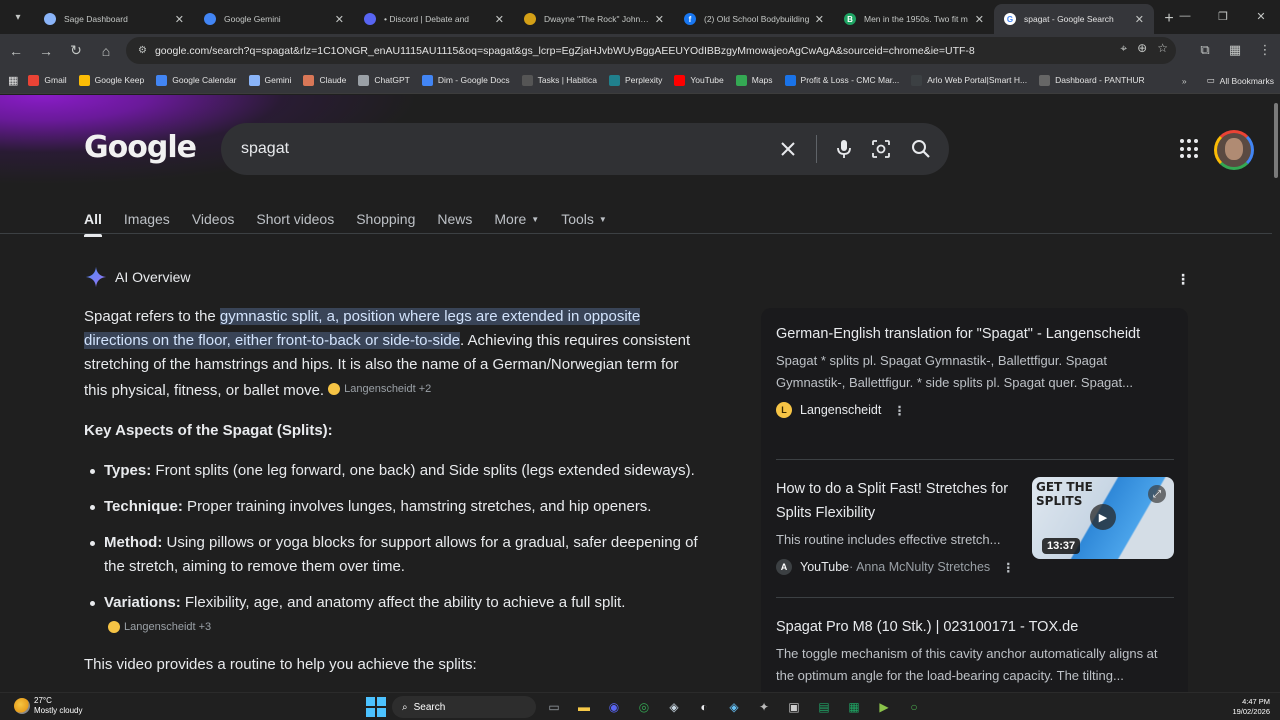  Describe the element at coordinates (47, 80) in the screenshot. I see `bookmark-item: Gmail` at that location.